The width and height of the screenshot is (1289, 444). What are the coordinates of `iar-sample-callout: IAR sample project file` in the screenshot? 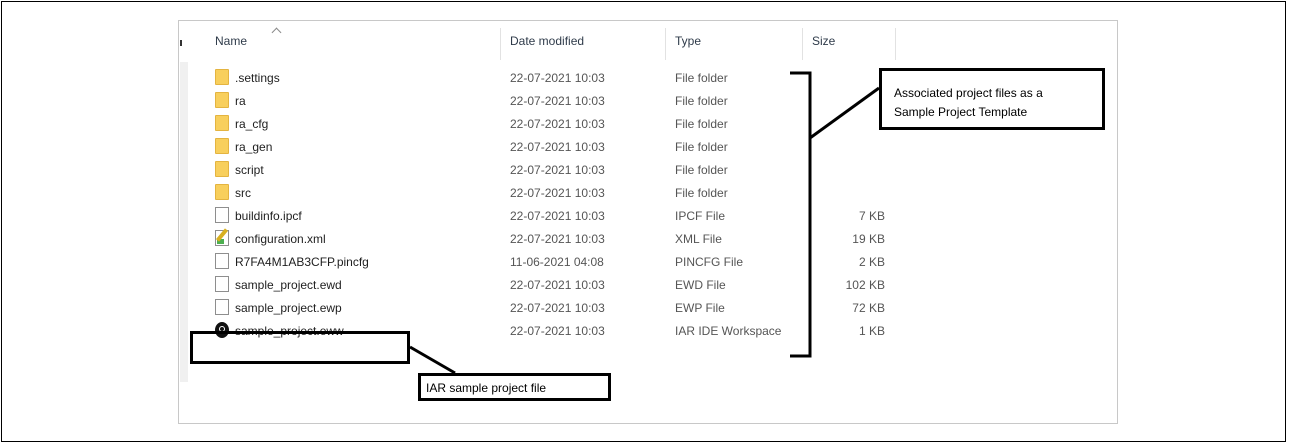 It's located at (514, 387).